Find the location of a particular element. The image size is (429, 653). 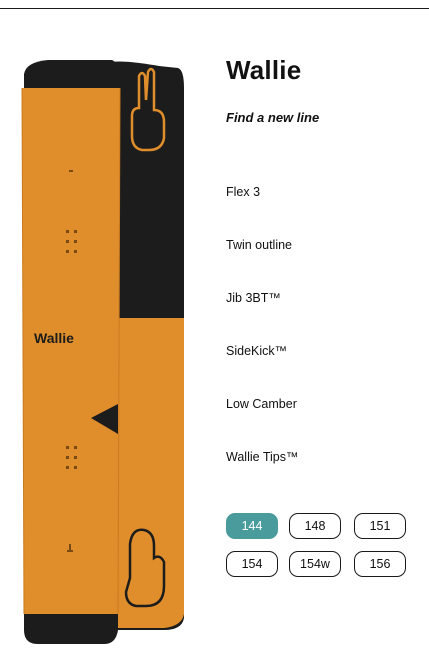

feature-item-flex: Flex 3 is located at coordinates (243, 192).